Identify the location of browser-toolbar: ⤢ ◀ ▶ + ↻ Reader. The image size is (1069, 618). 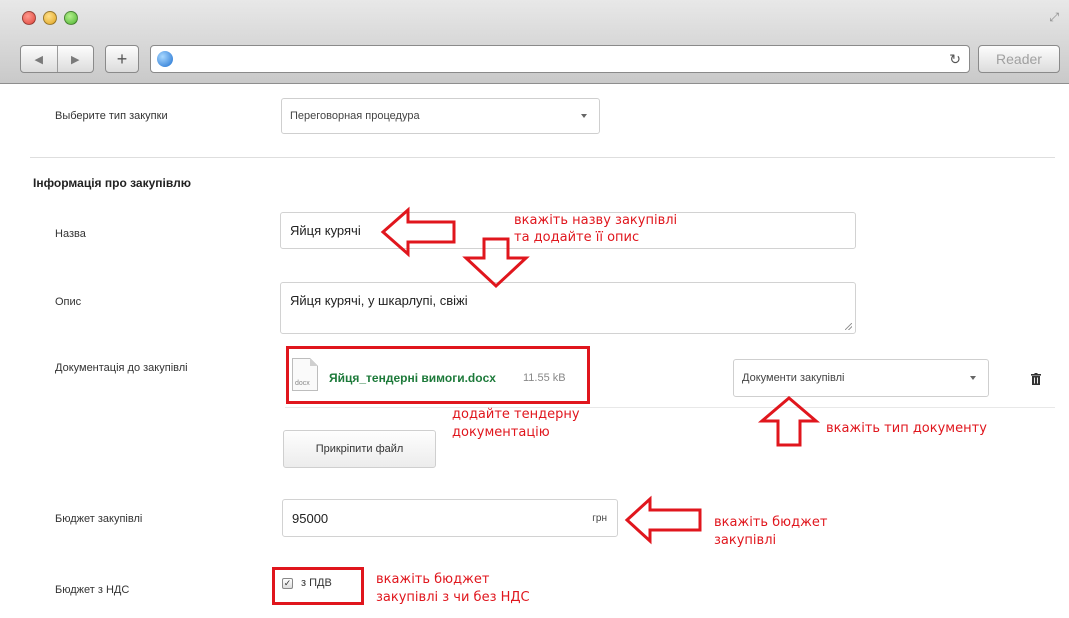
(534, 42).